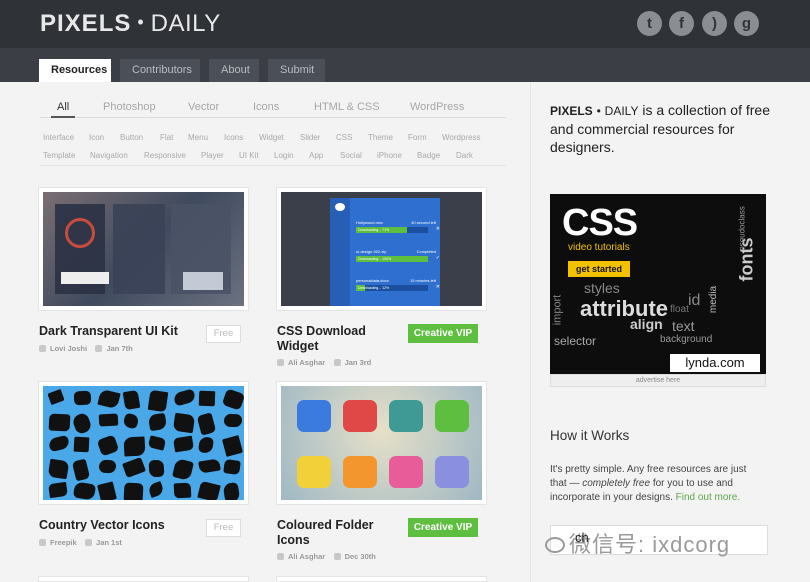 This screenshot has height=582, width=810. I want to click on tab-contributors: Contributors, so click(160, 70).